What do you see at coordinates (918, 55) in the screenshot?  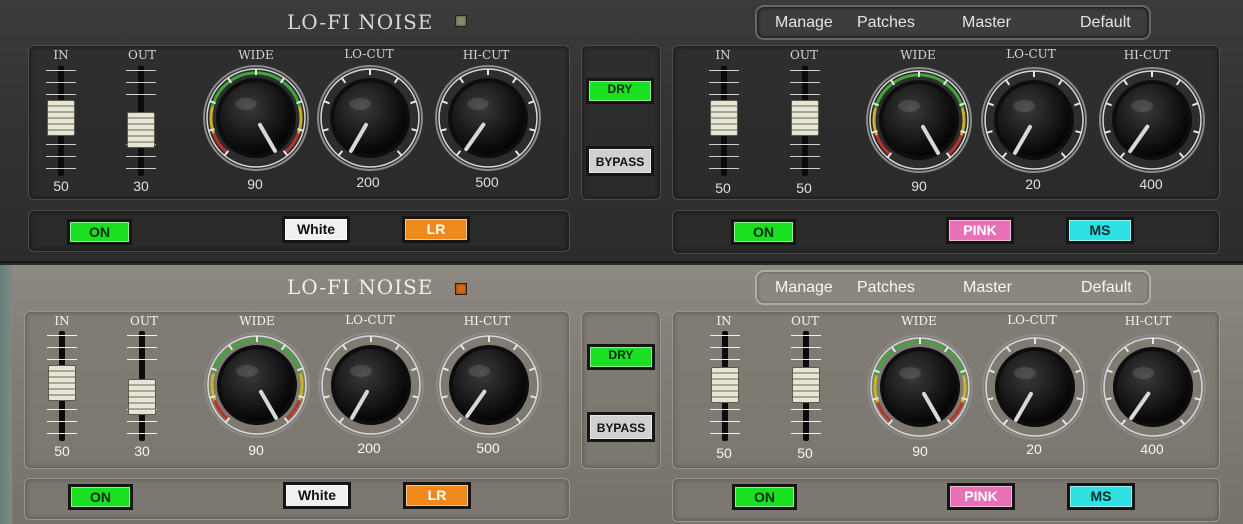 I see `knob-label-wide-right: WIDE` at bounding box center [918, 55].